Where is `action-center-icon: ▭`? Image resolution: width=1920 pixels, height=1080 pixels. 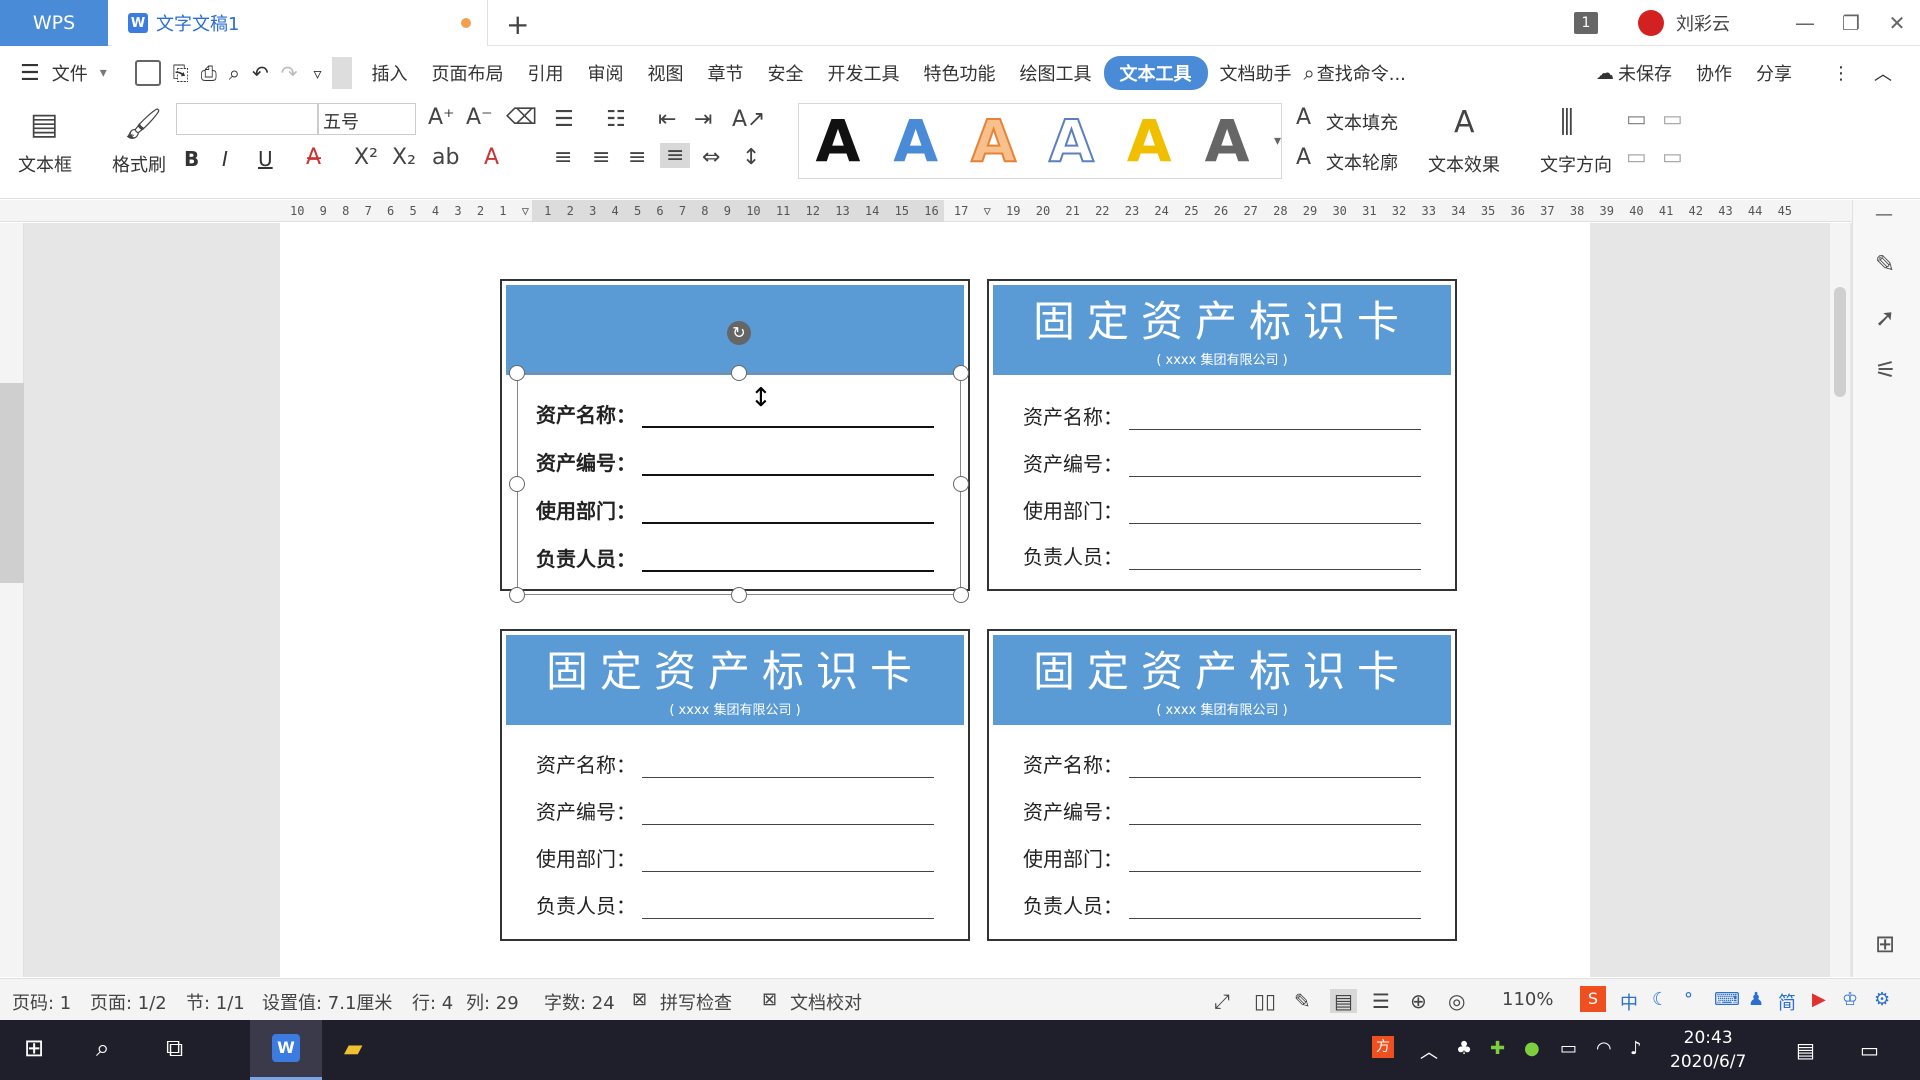 action-center-icon: ▭ is located at coordinates (1869, 1050).